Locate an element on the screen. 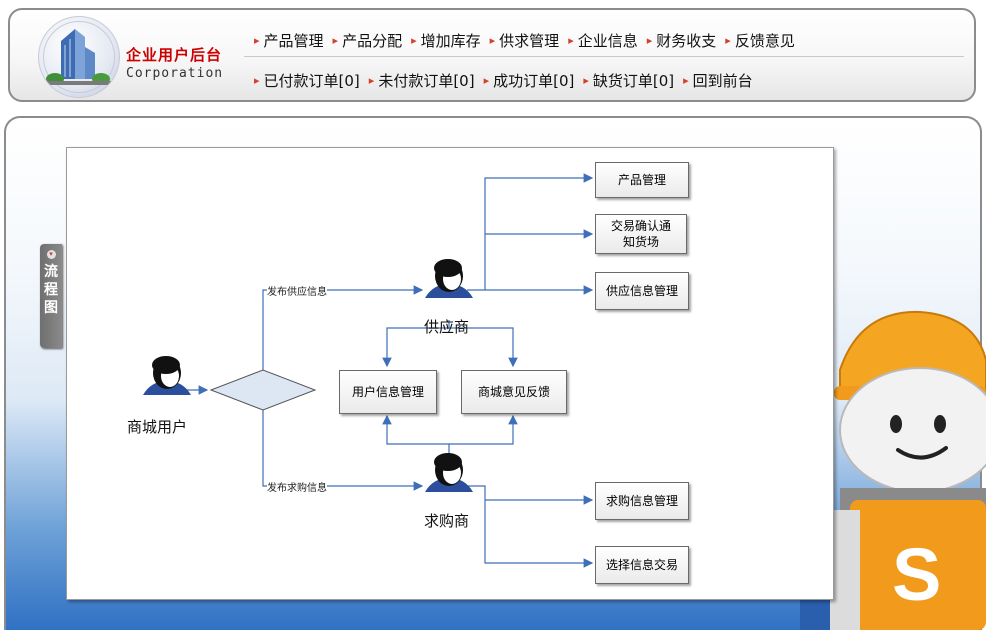  nav-label: 增加库存 is located at coordinates (450, 41).